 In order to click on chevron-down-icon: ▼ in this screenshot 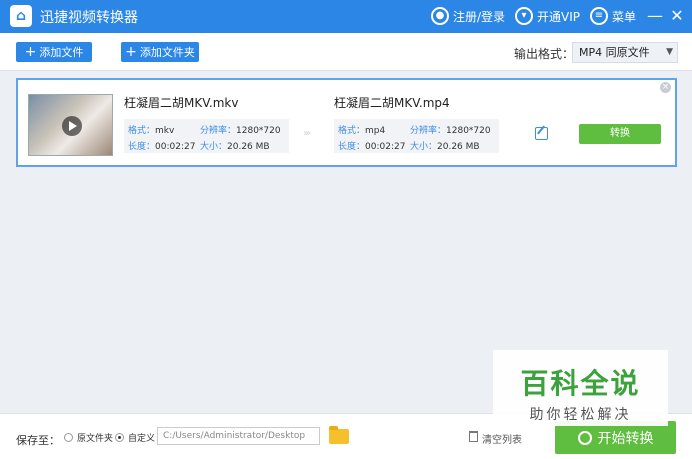, I will do `click(669, 52)`.